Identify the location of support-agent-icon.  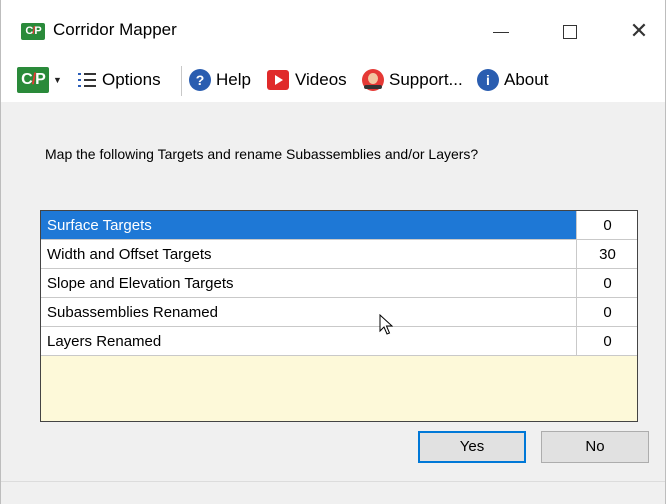
(373, 80).